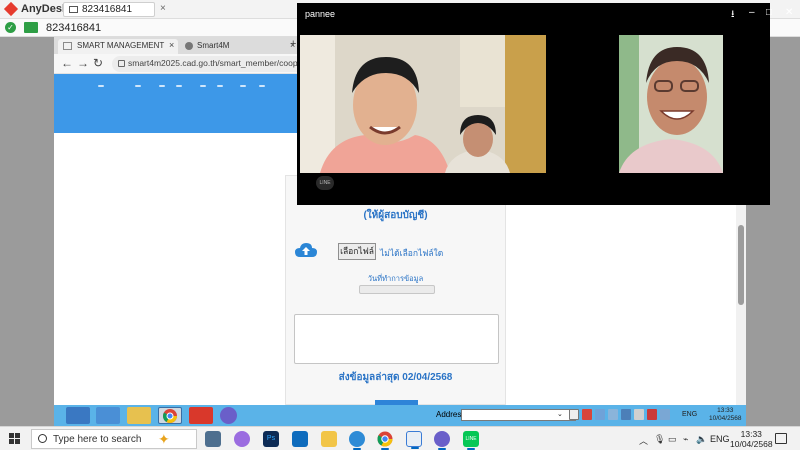 Image resolution: width=800 pixels, height=450 pixels. I want to click on video-feed-self, so click(671, 104).